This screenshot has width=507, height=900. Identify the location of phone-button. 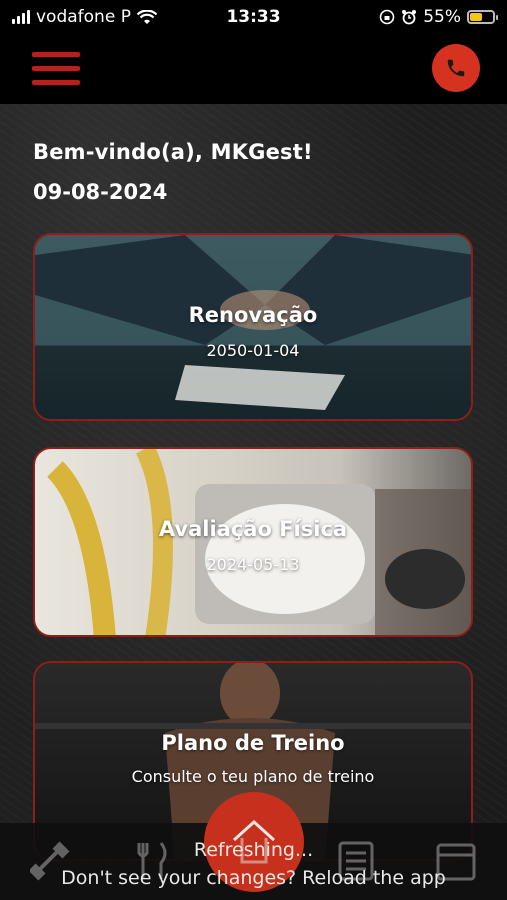
(456, 68).